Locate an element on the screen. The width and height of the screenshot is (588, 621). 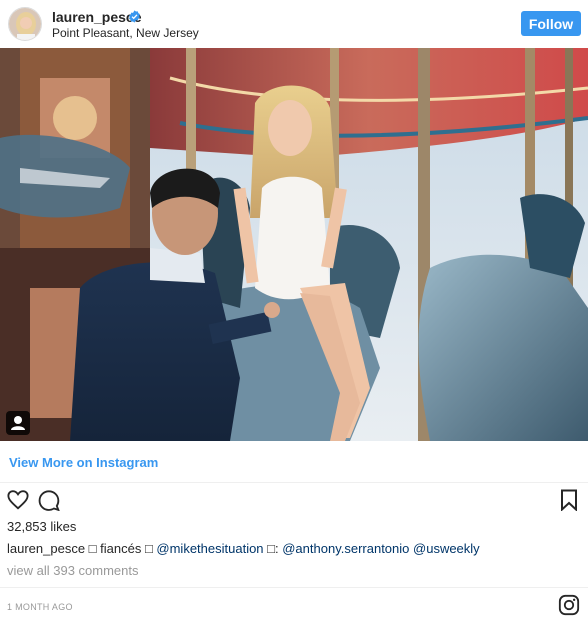
avatar is located at coordinates (25, 24).